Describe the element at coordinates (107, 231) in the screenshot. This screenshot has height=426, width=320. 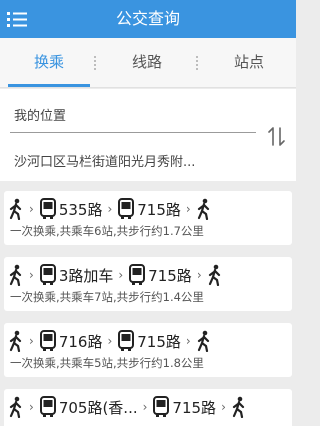
I see `route-summary: 一次换乘,共乘车6站,共步行约1.7公里` at that location.